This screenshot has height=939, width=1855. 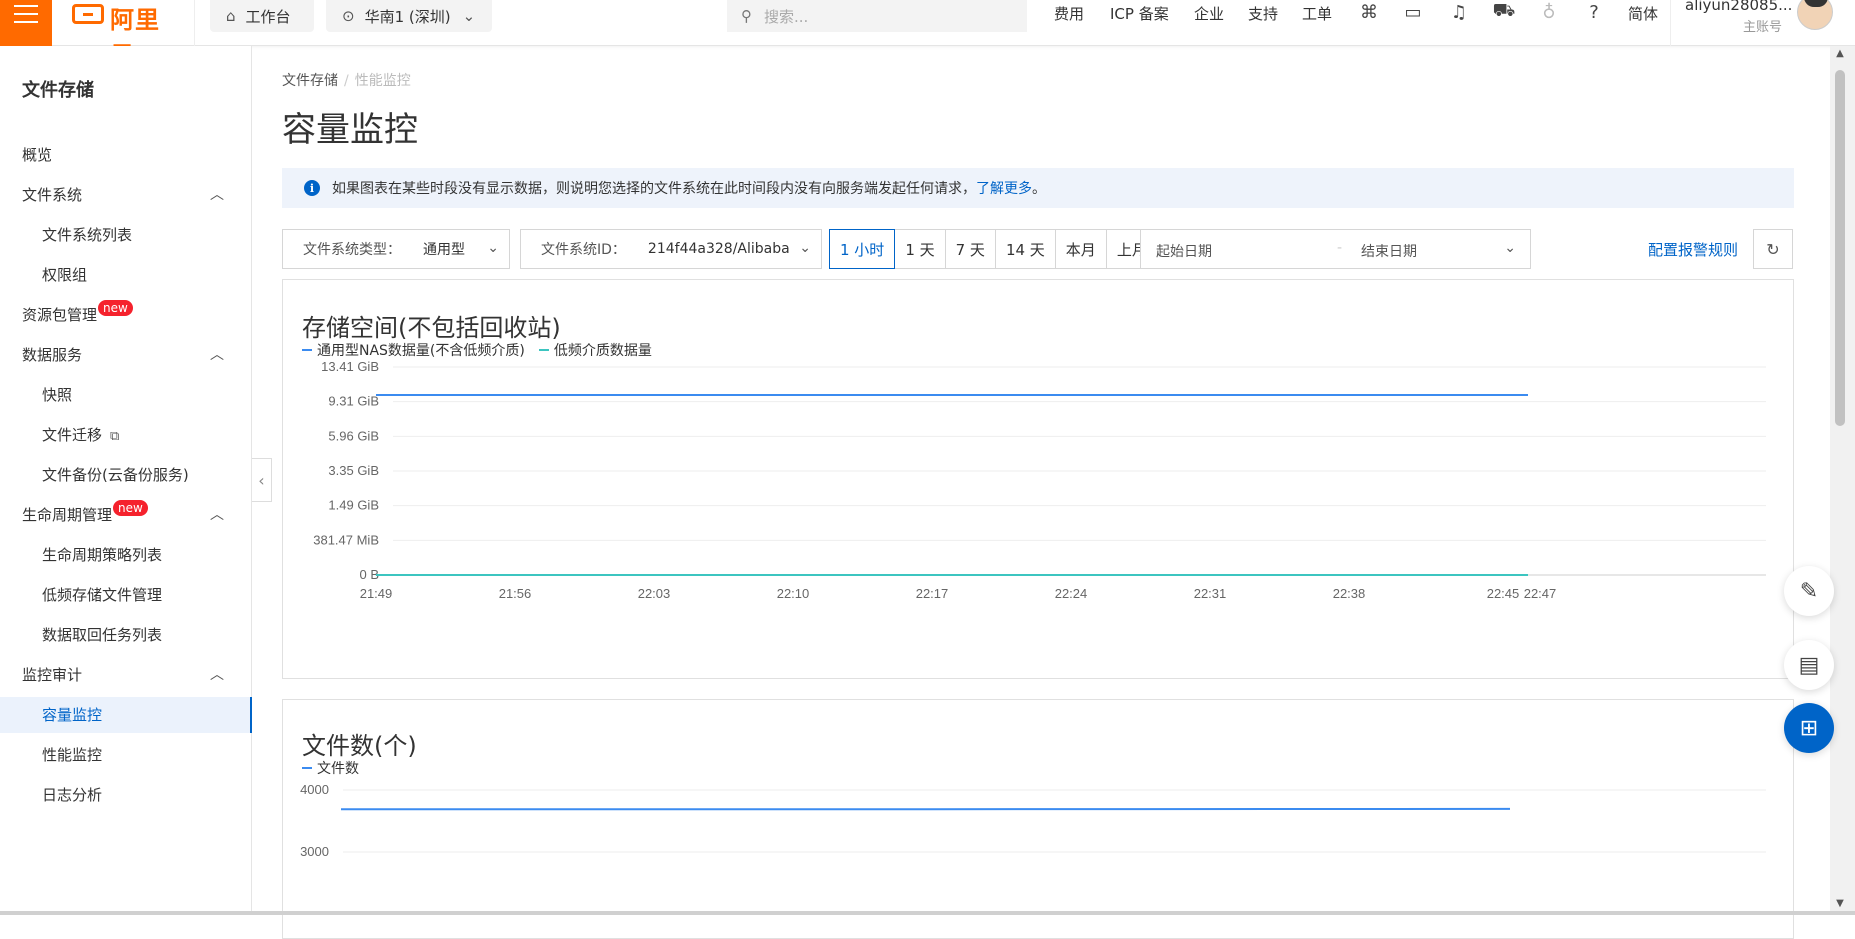 What do you see at coordinates (115, 475) in the screenshot?
I see `sidebar-item-label: 文件备份(云备份服务)` at bounding box center [115, 475].